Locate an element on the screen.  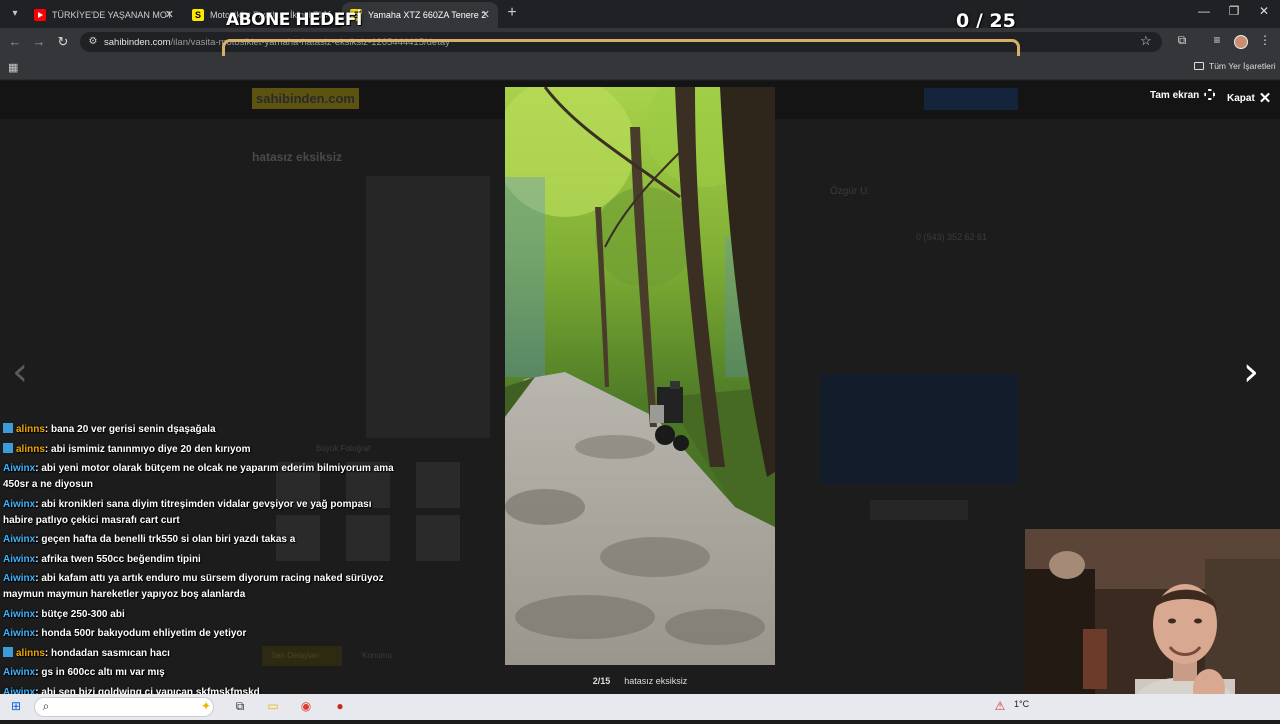
tab-title: Yamaha XTZ 660ZA Tenere 2018 is located at coordinates (427, 15).